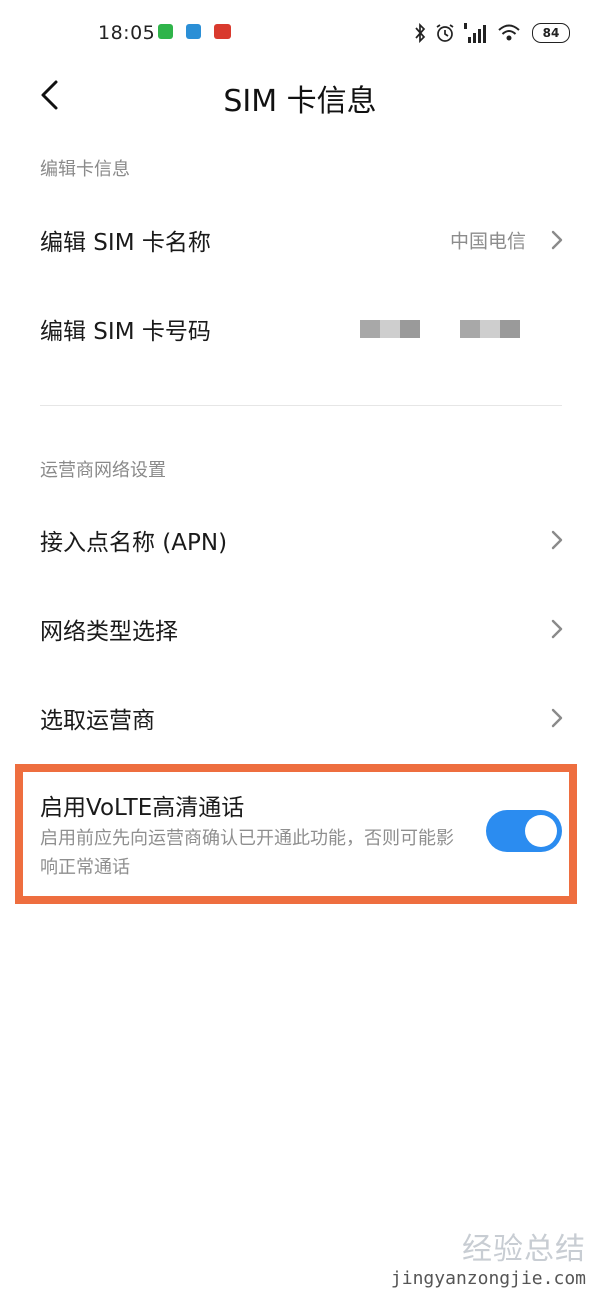 Image resolution: width=600 pixels, height=1299 pixels. What do you see at coordinates (445, 33) in the screenshot?
I see `alarm-icon` at bounding box center [445, 33].